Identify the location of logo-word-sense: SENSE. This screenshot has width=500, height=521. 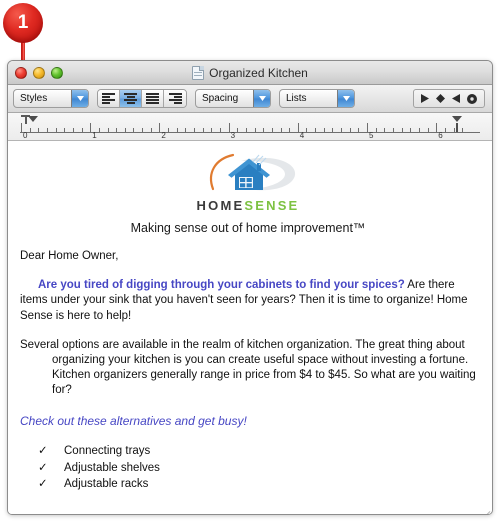
(272, 205).